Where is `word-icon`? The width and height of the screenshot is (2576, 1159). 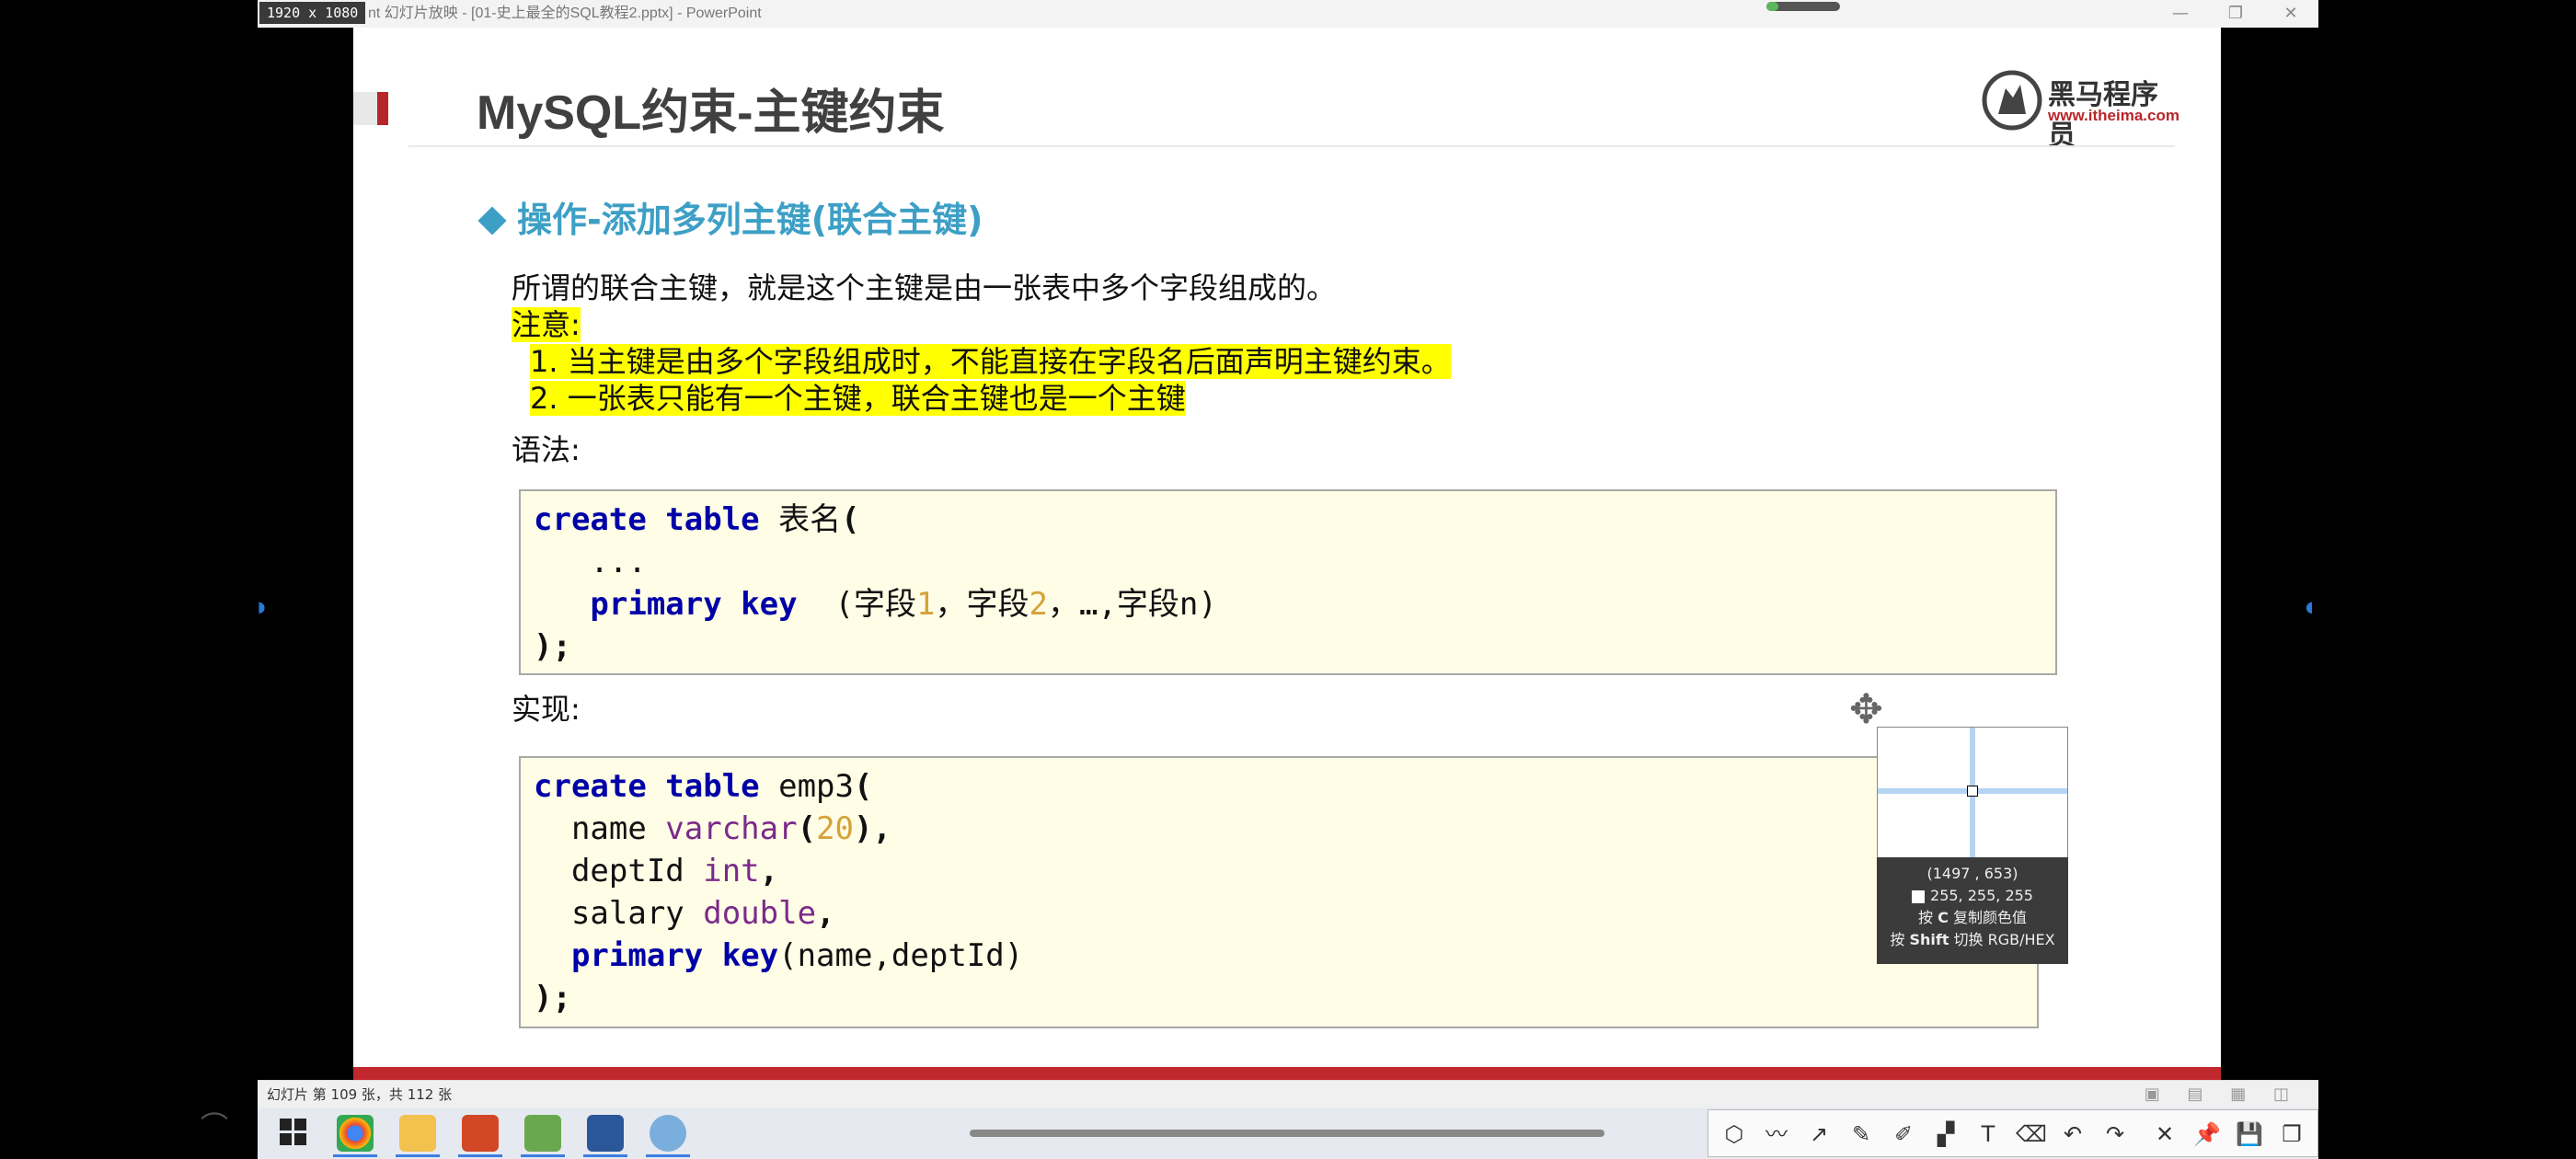 word-icon is located at coordinates (605, 1136).